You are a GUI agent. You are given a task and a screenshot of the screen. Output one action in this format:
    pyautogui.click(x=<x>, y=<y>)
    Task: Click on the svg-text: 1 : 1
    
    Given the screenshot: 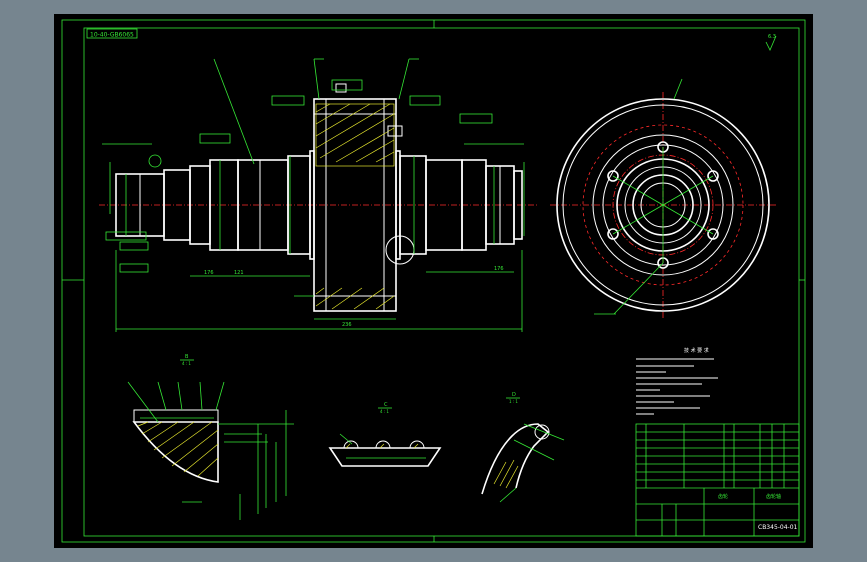 What is the action you would take?
    pyautogui.click(x=513, y=401)
    